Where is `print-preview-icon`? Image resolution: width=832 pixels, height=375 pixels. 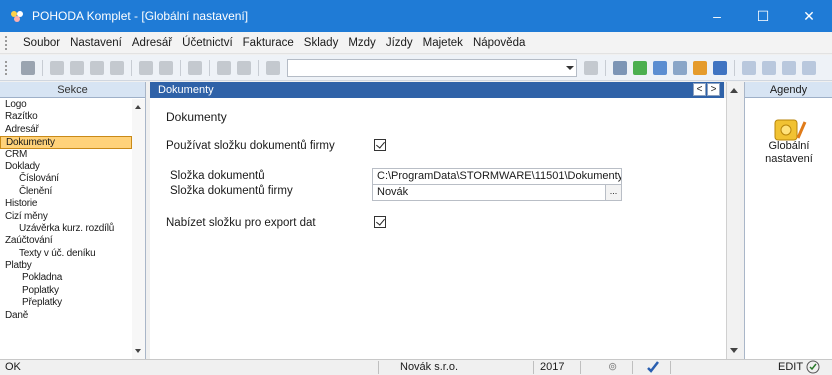 print-preview-icon is located at coordinates (77, 67).